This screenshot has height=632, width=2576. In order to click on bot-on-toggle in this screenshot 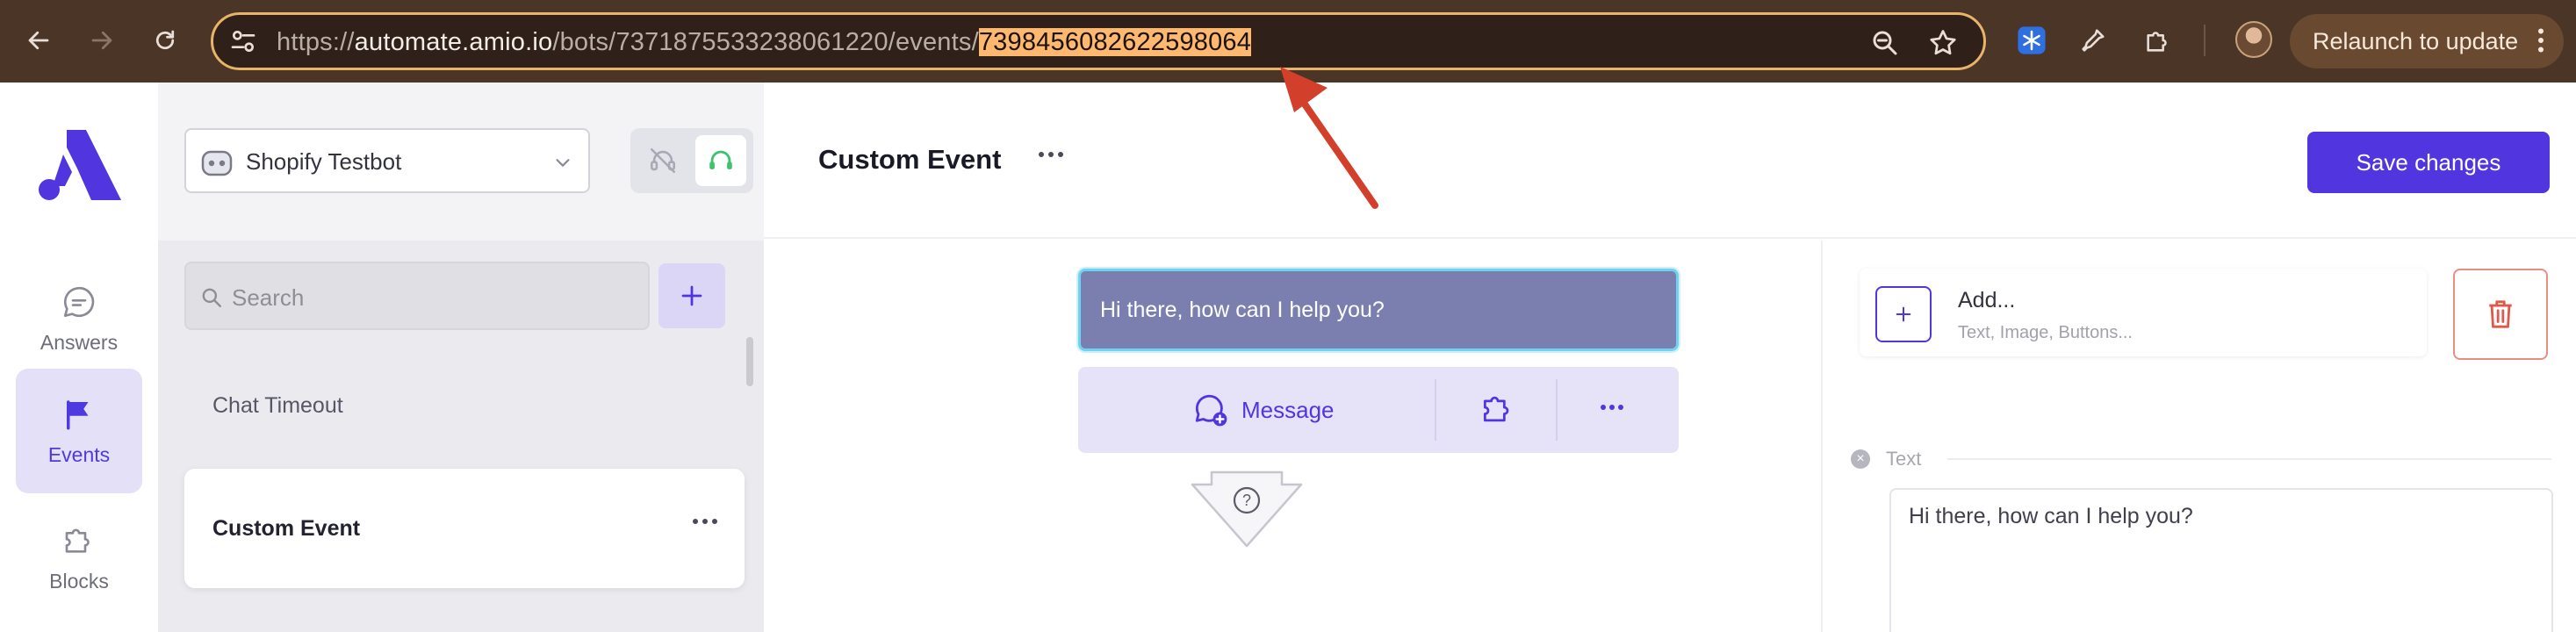, I will do `click(720, 161)`.